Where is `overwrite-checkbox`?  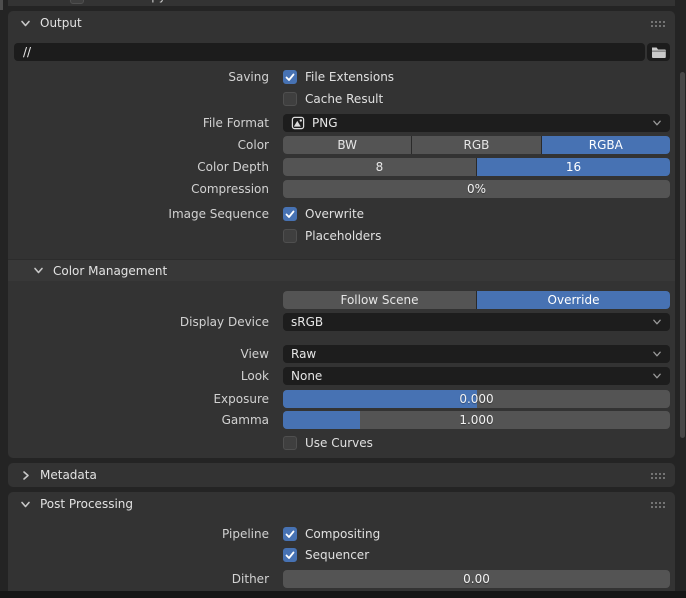 overwrite-checkbox is located at coordinates (290, 213).